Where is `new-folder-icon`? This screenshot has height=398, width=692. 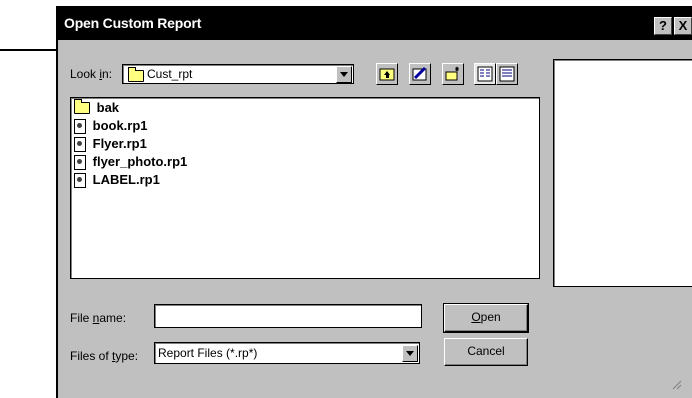
new-folder-icon is located at coordinates (452, 73).